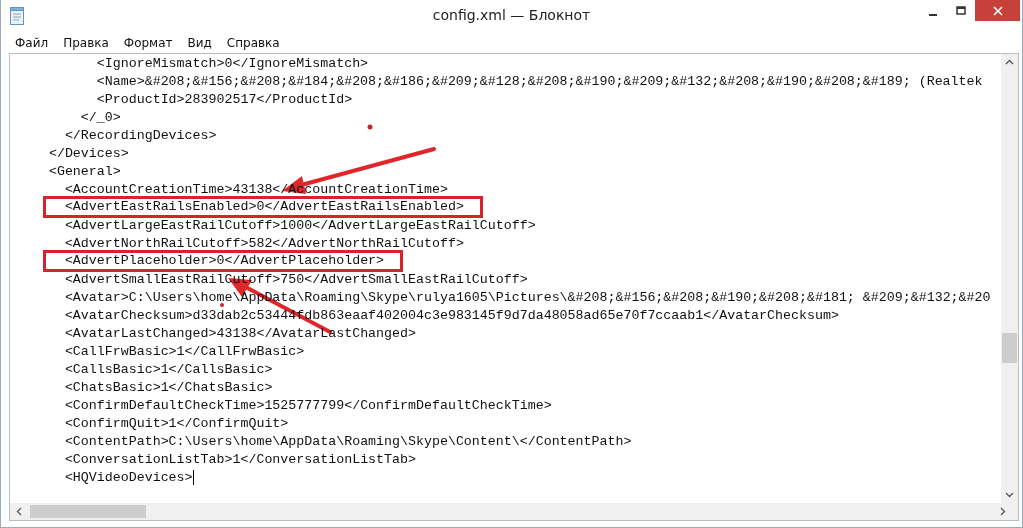 The height and width of the screenshot is (528, 1023). Describe the element at coordinates (264, 243) in the screenshot. I see `code-line: <AdvertNorthRailCutoff>582</AdvertNorthRailCutoff>` at that location.